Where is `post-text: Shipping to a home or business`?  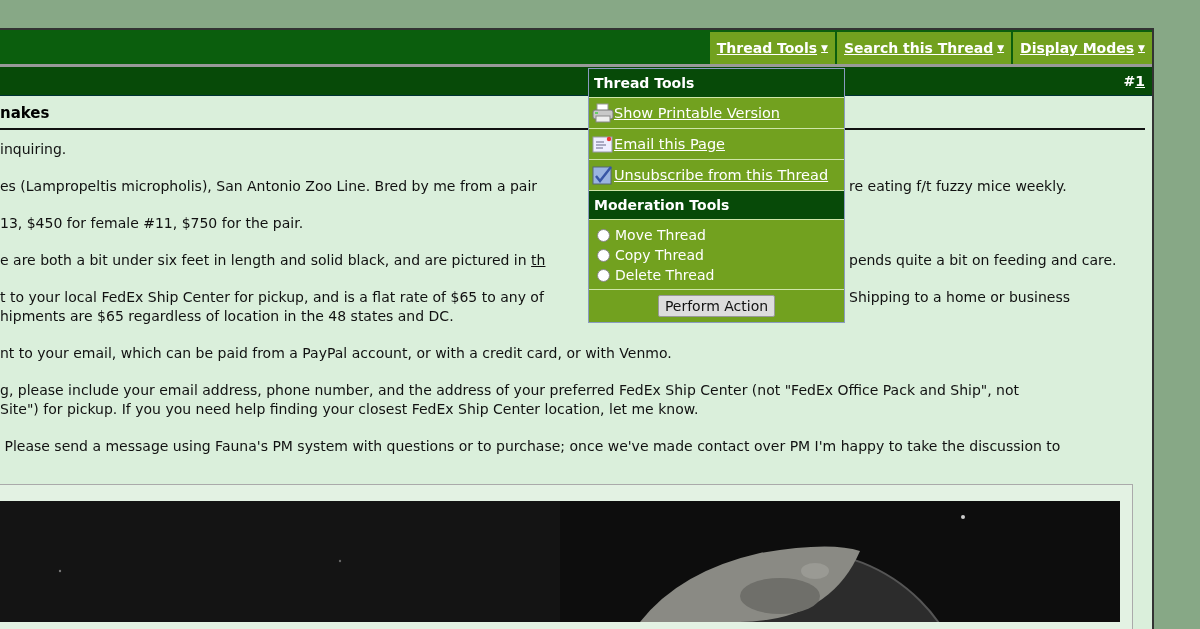 post-text: Shipping to a home or business is located at coordinates (959, 297).